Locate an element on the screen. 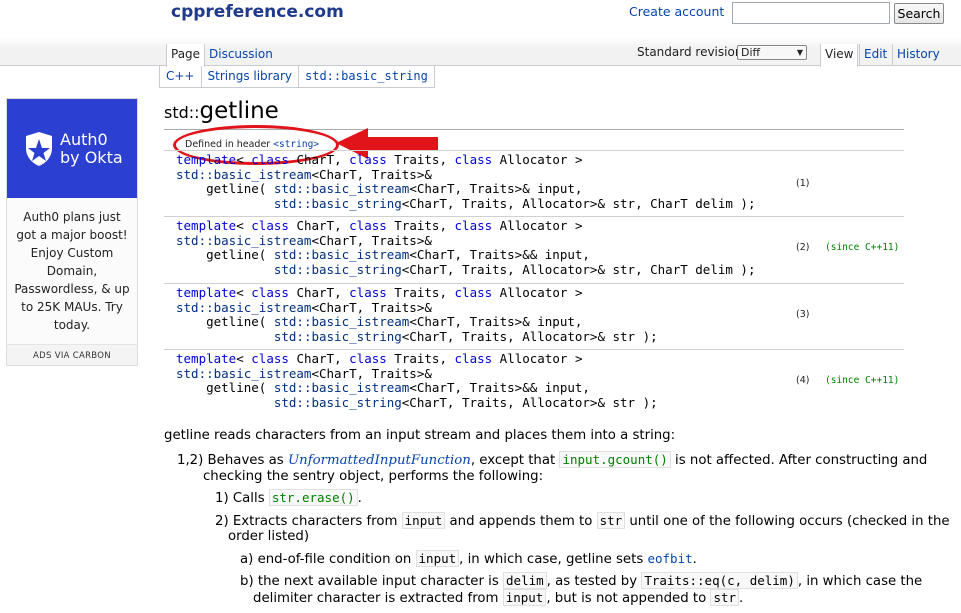  overload-number: (3) is located at coordinates (803, 314).